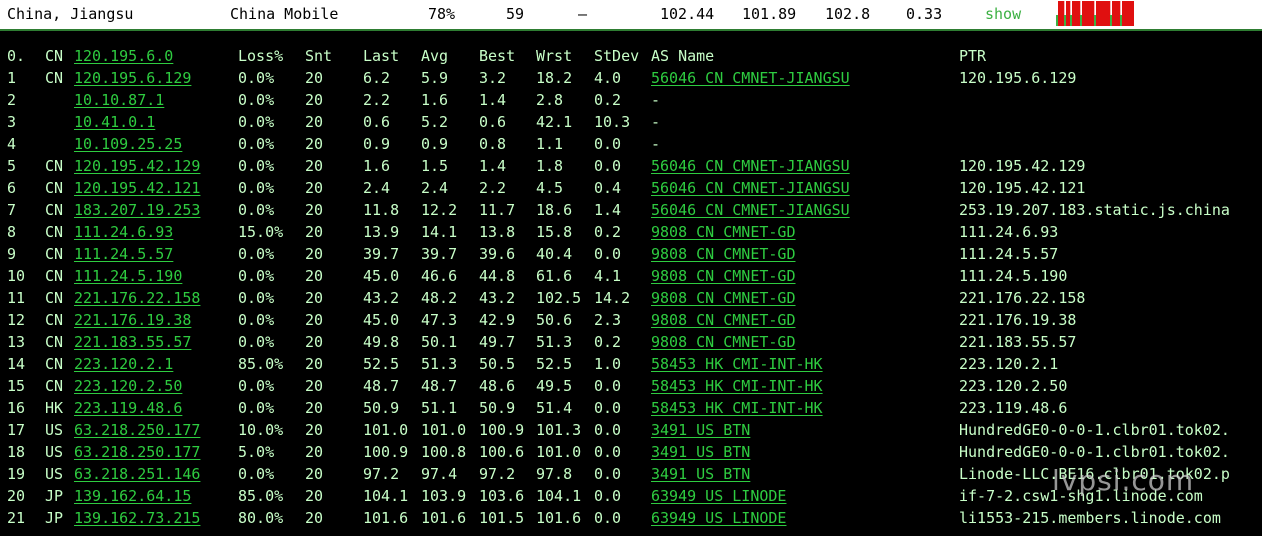 The height and width of the screenshot is (536, 1262). Describe the element at coordinates (381, 298) in the screenshot. I see `last-value: 43.2` at that location.